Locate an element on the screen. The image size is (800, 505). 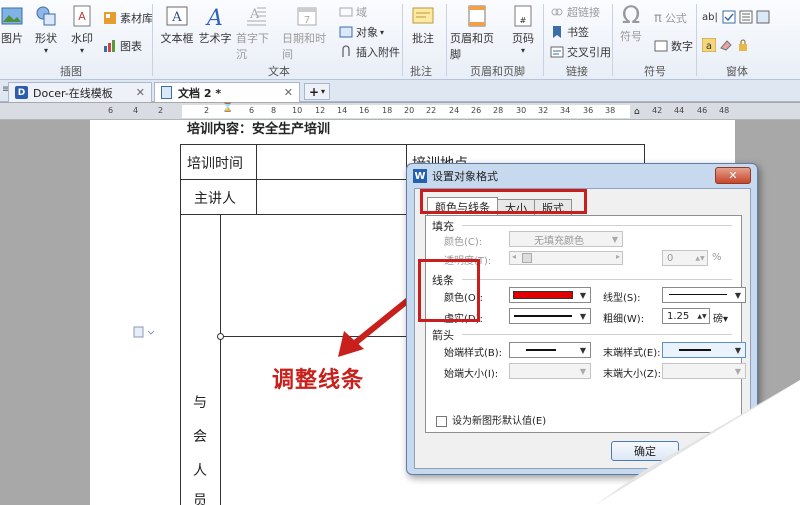
new-tab-button: + ▾ is located at coordinates (317, 91).